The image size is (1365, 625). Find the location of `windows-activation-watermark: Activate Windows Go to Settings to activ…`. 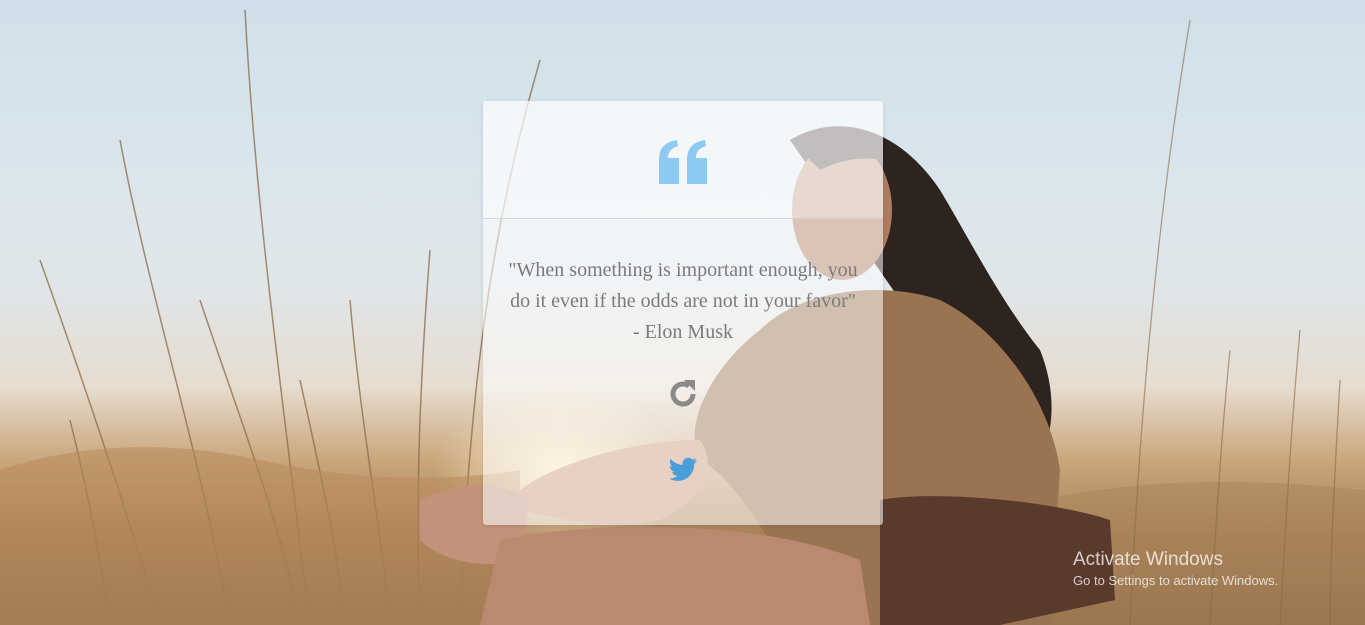

windows-activation-watermark: Activate Windows Go to Settings to activ… is located at coordinates (1175, 569).